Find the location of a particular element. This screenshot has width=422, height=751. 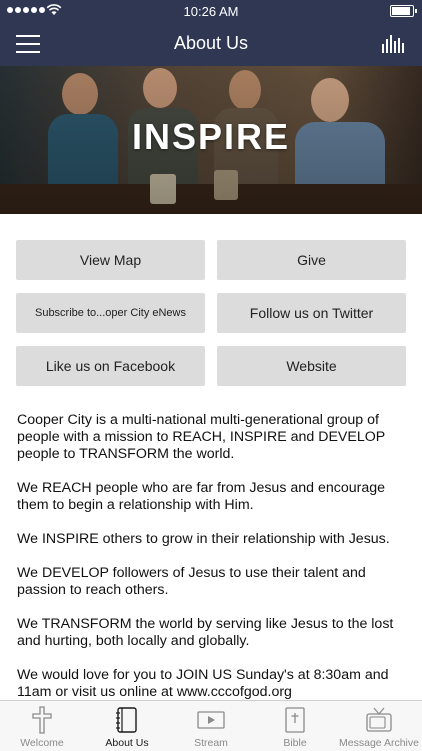

page-title: About Us is located at coordinates (211, 43).